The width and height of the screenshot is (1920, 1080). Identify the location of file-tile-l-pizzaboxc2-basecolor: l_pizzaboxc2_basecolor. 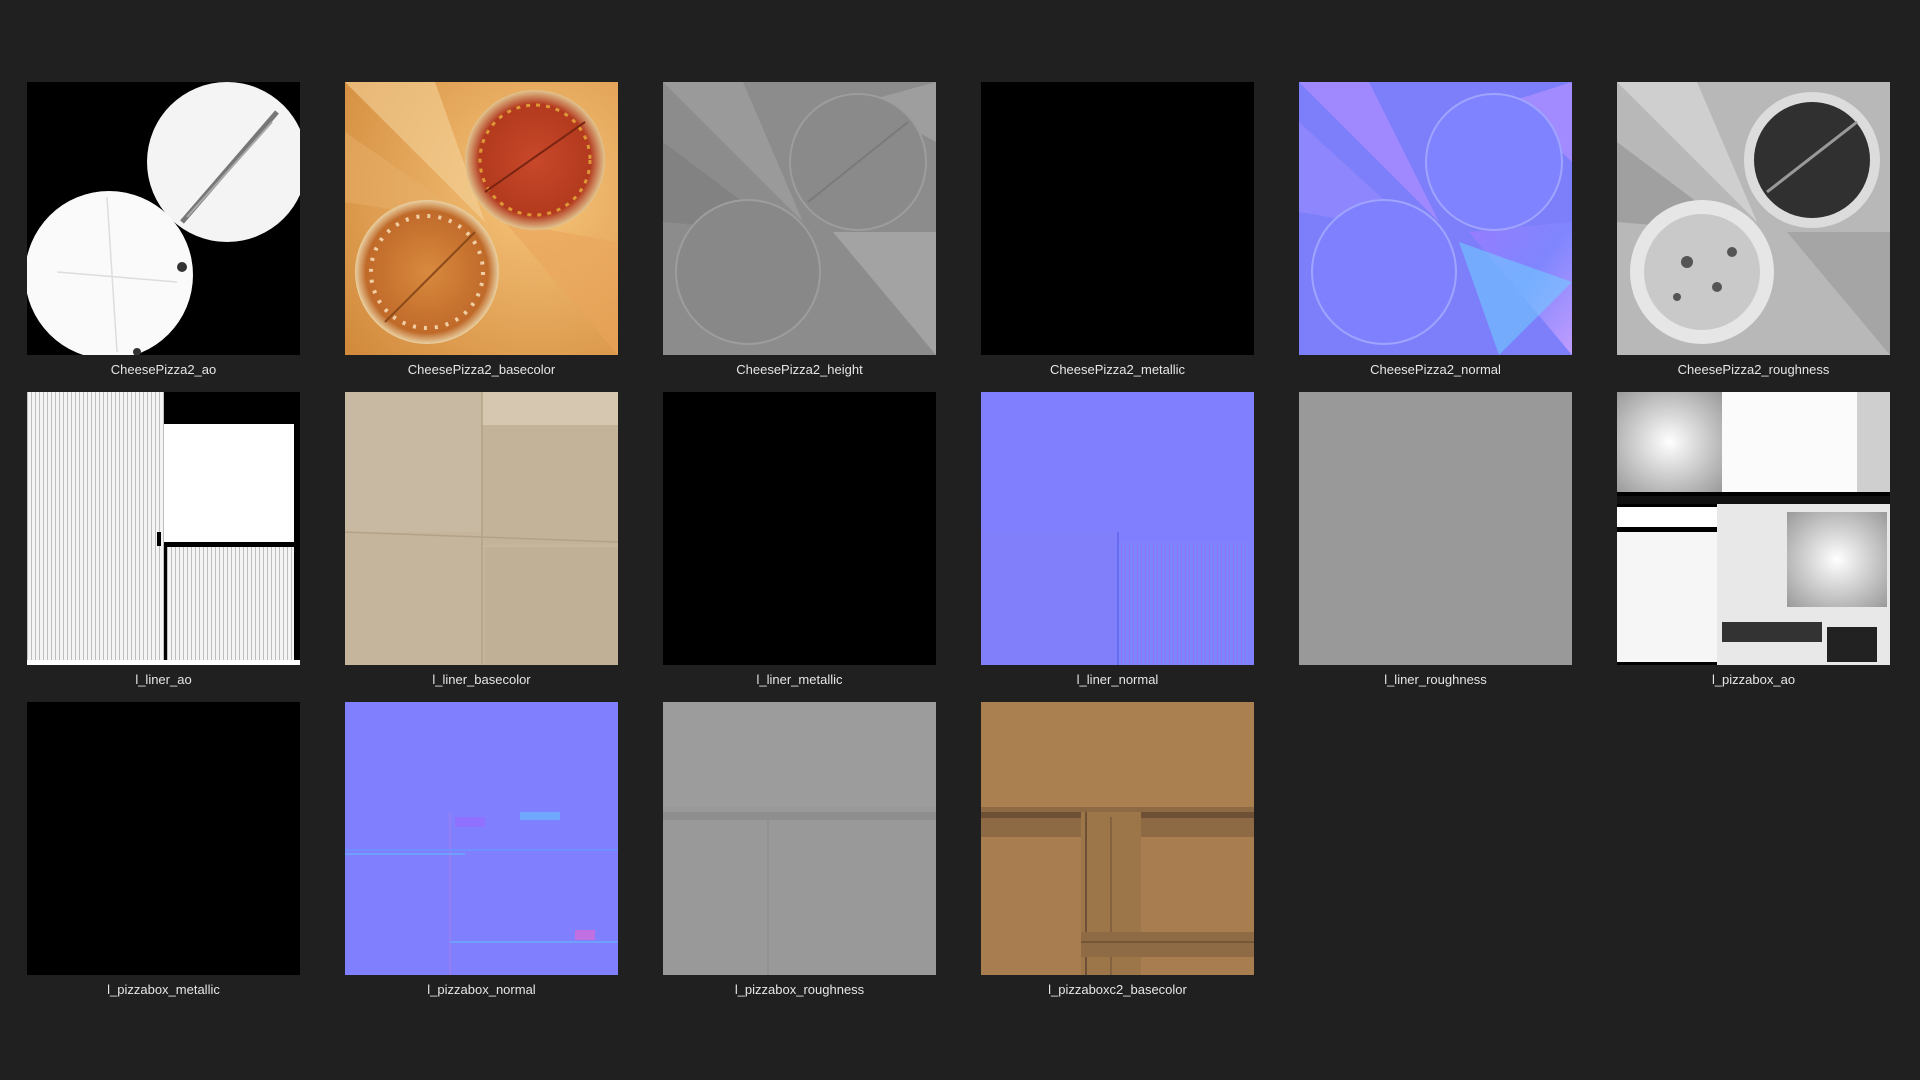
(1117, 857).